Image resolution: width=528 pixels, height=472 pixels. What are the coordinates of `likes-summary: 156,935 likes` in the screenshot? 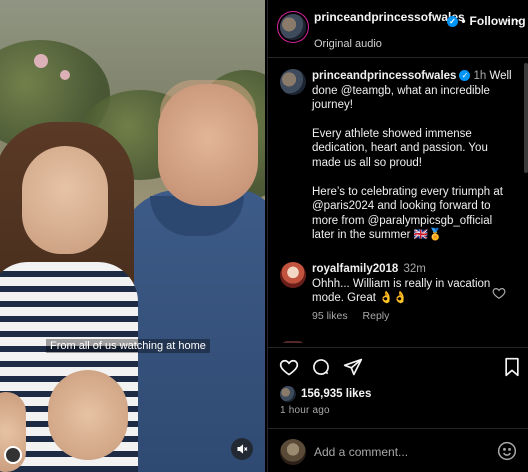 It's located at (325, 394).